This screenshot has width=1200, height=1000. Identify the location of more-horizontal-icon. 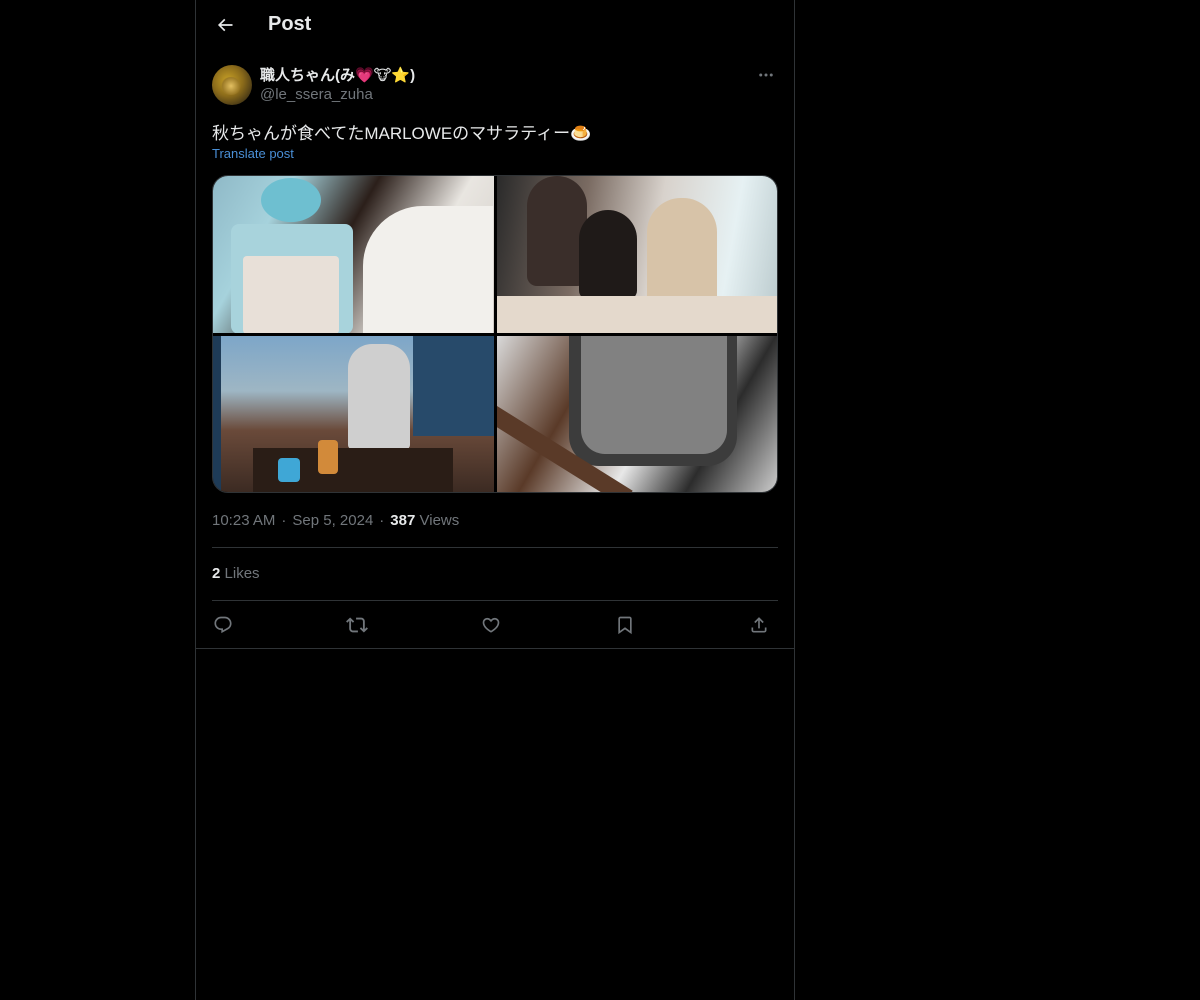
(766, 75).